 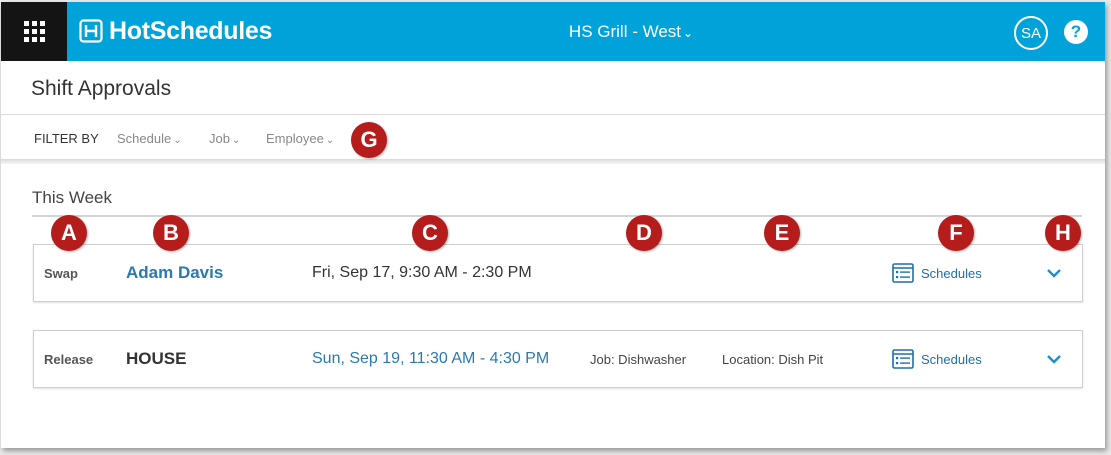 I want to click on apps-menu-button, so click(x=34, y=31).